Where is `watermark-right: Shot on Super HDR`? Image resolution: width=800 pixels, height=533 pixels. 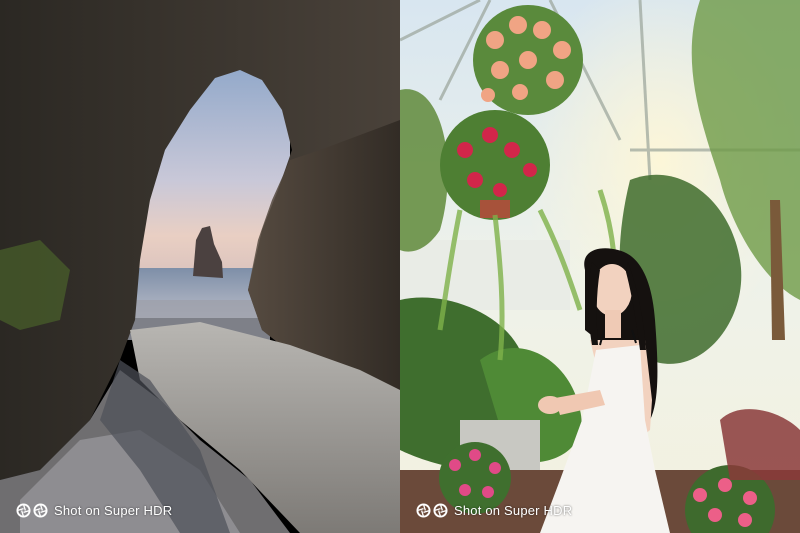 watermark-right: Shot on Super HDR is located at coordinates (494, 510).